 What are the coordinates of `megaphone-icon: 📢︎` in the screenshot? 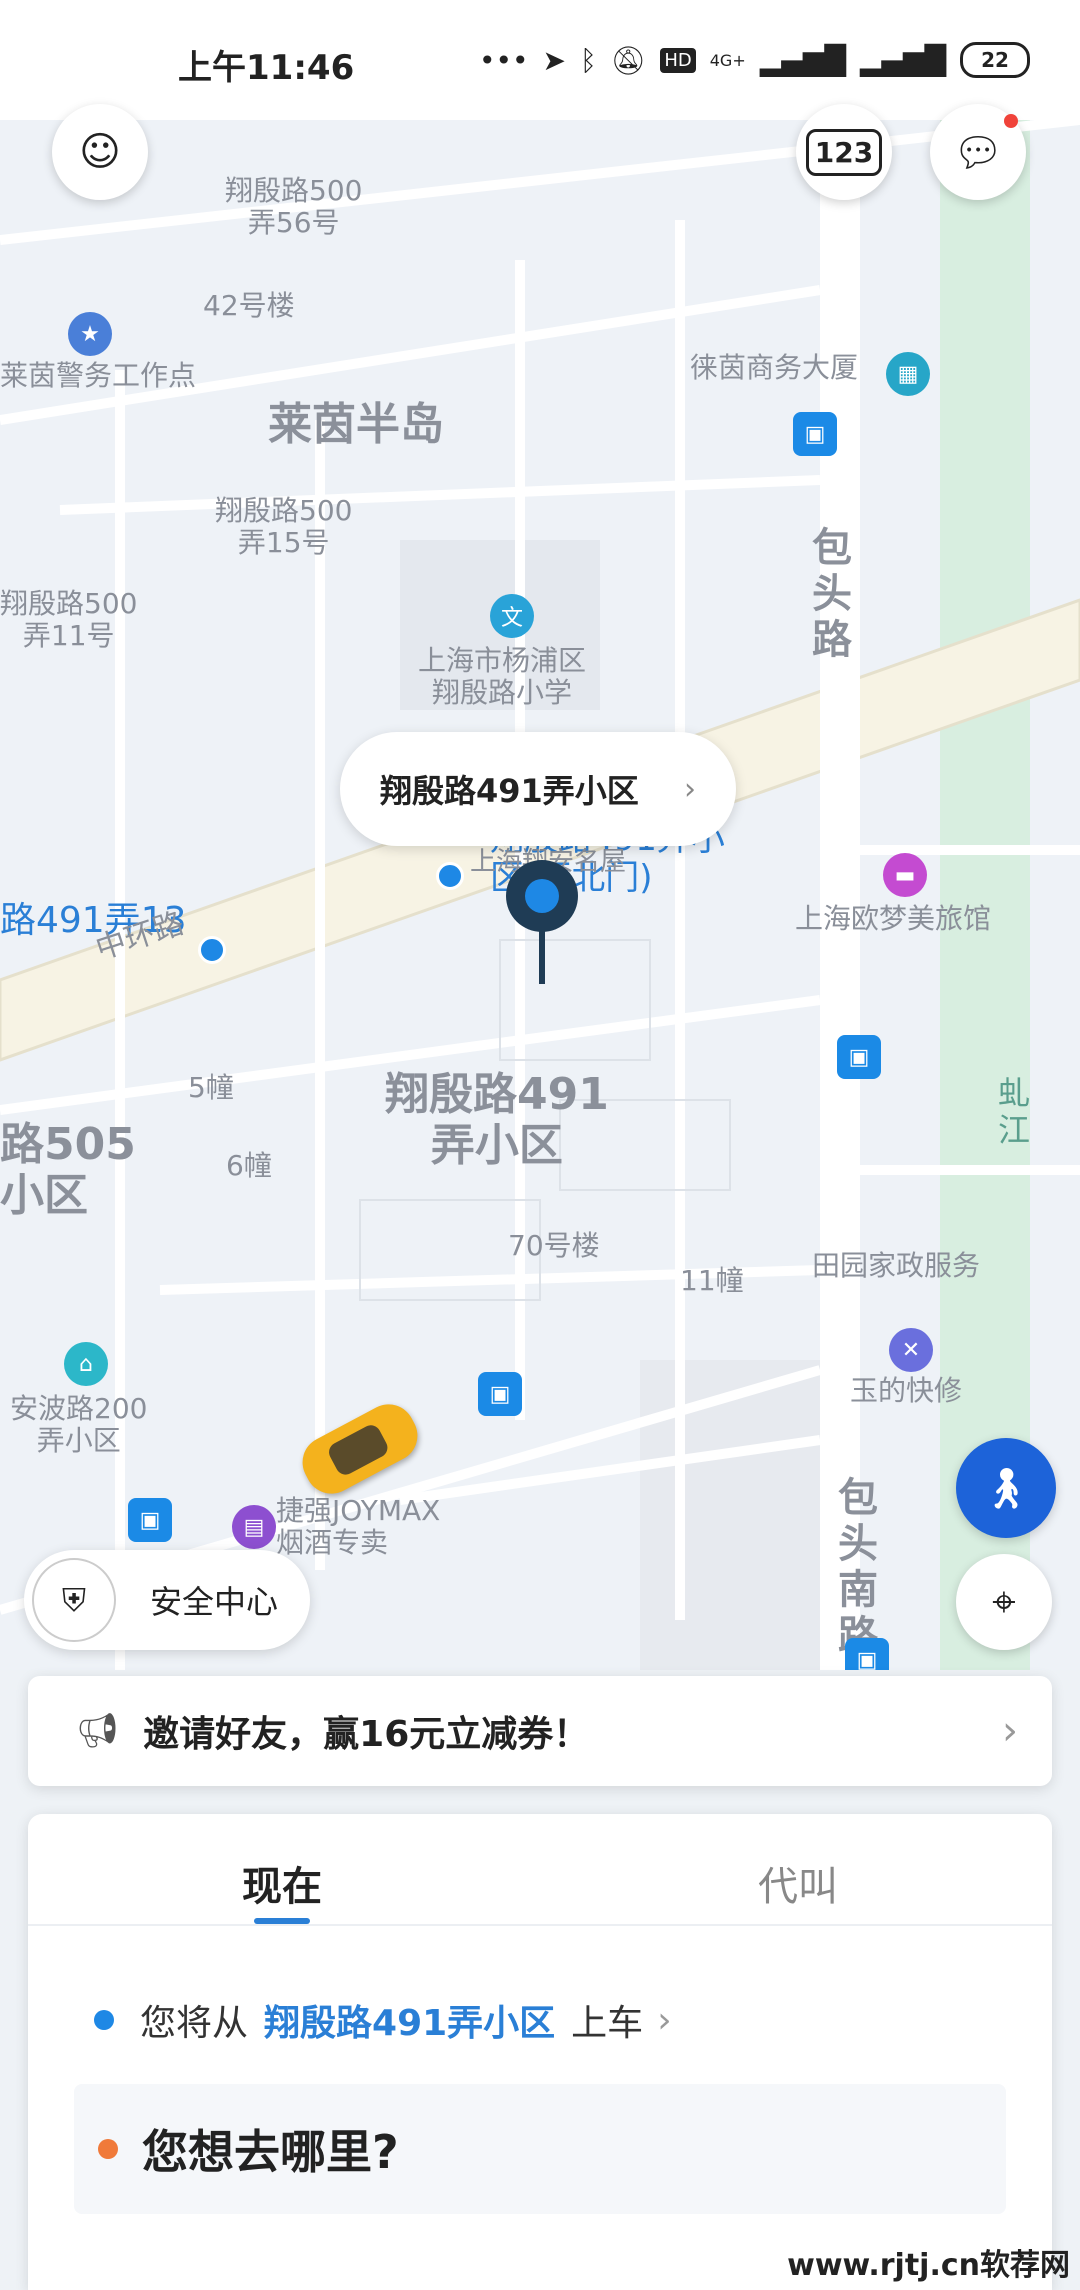 It's located at (98, 1731).